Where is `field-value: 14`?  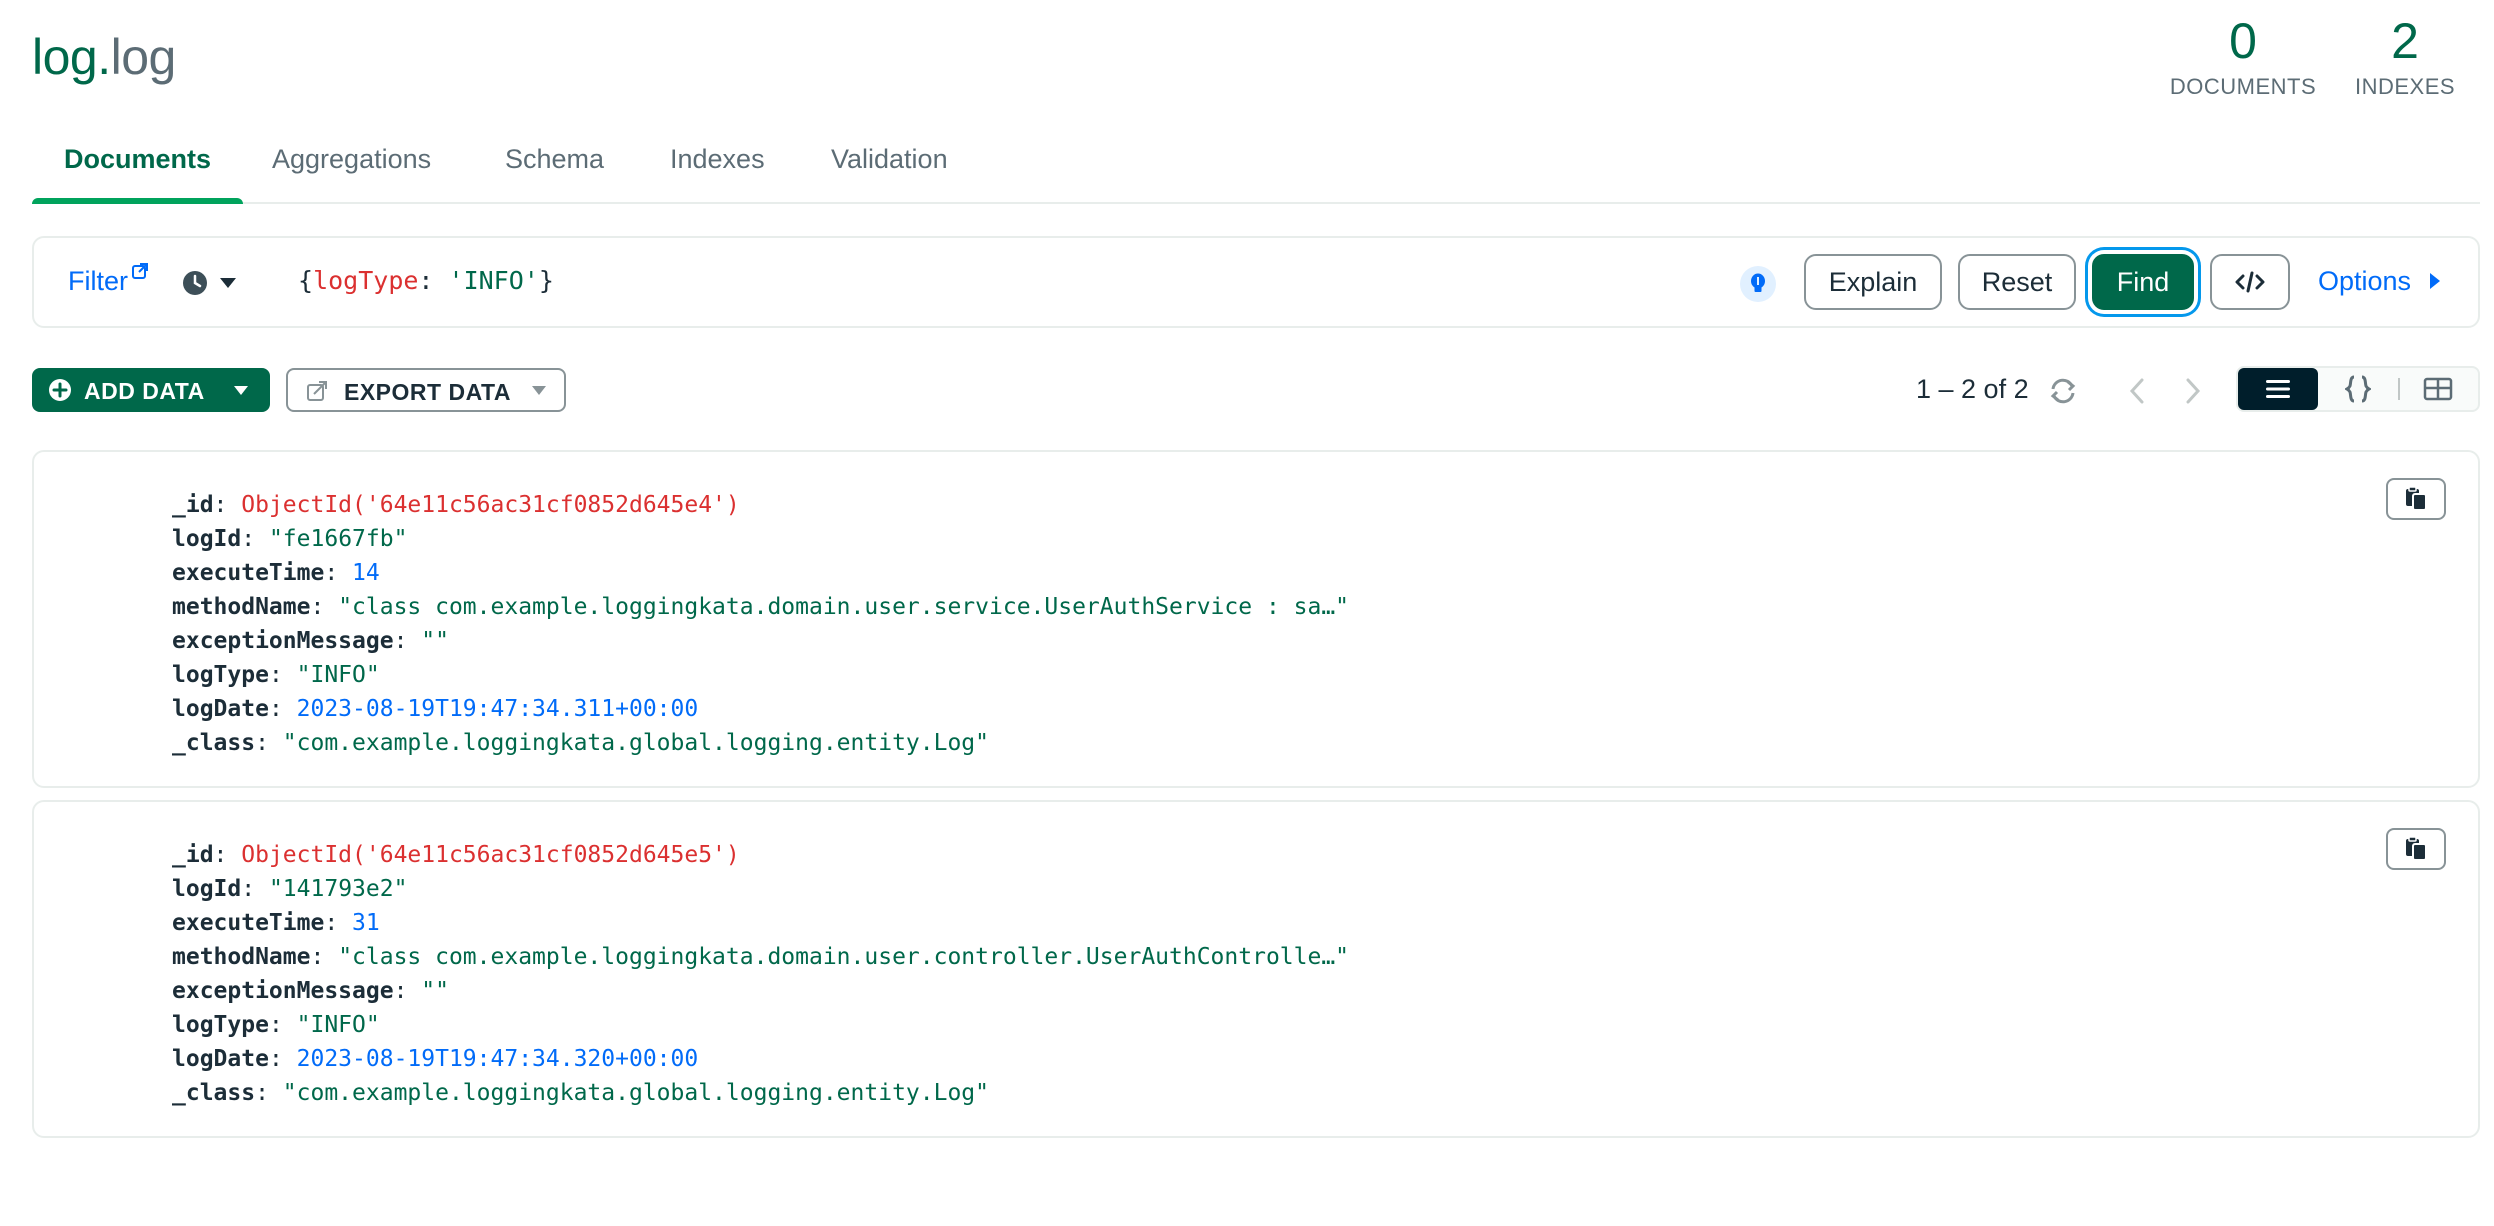 field-value: 14 is located at coordinates (366, 573).